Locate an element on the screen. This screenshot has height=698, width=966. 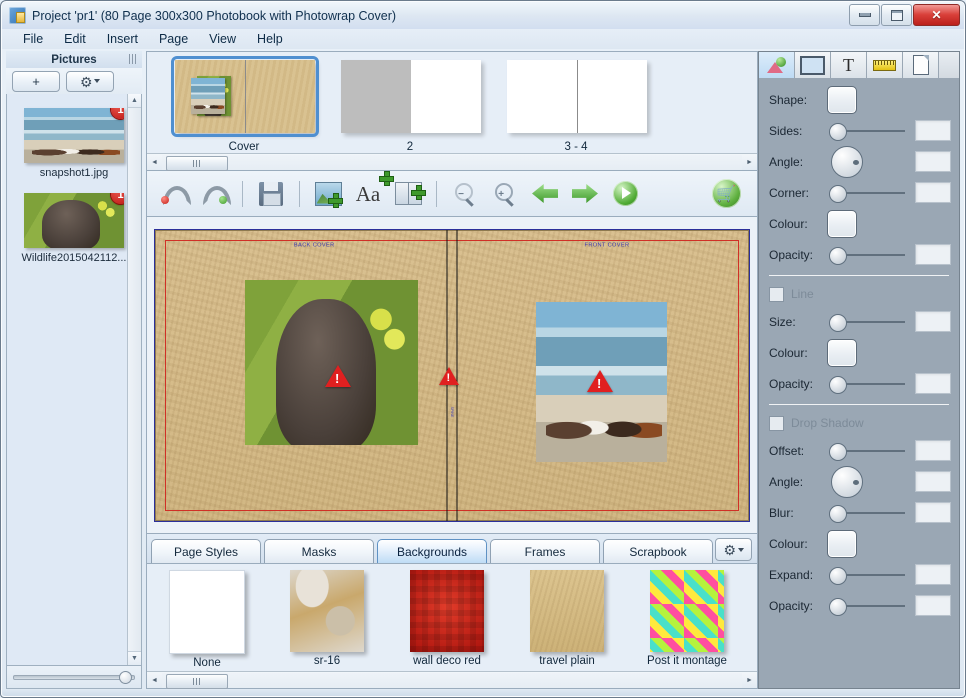
sides-slider is located at coordinates (867, 131).